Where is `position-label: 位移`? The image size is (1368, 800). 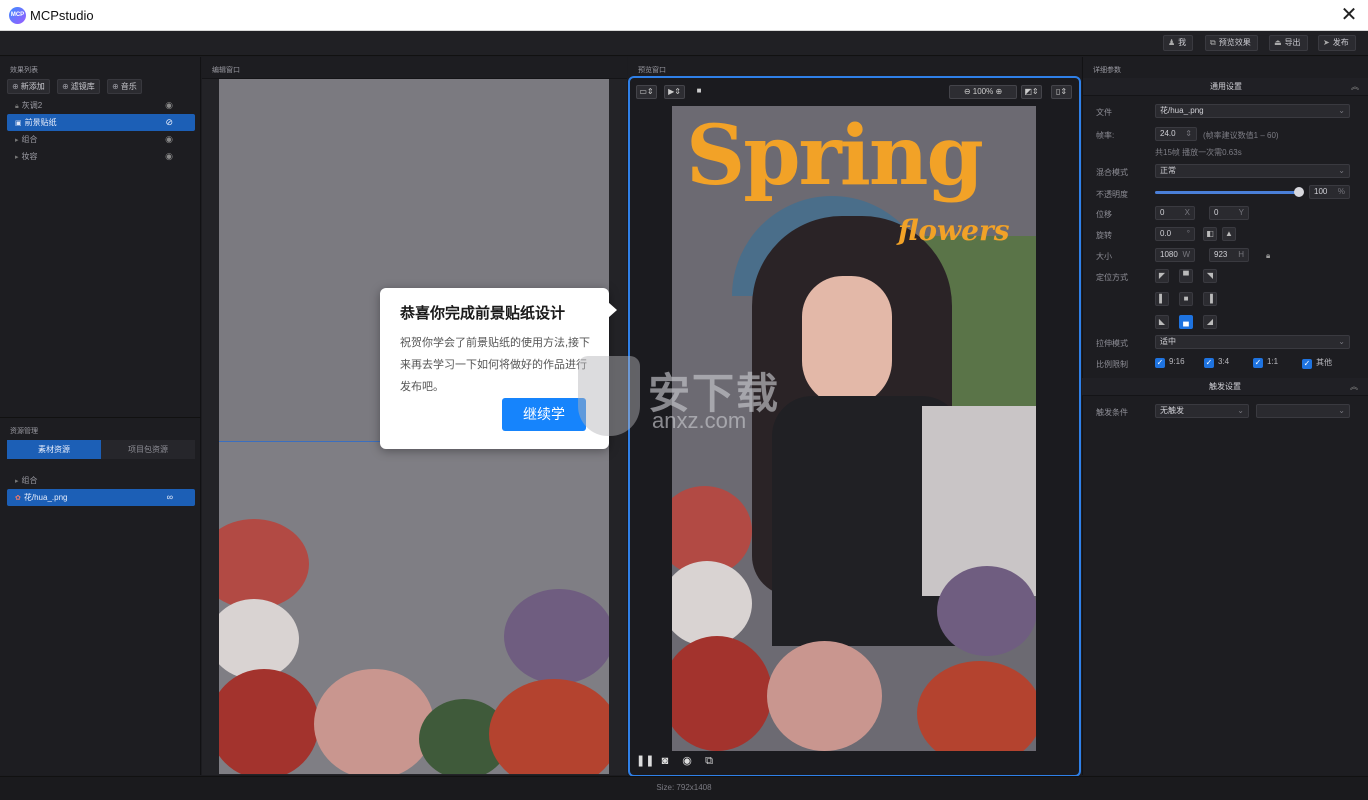 position-label: 位移 is located at coordinates (1104, 214).